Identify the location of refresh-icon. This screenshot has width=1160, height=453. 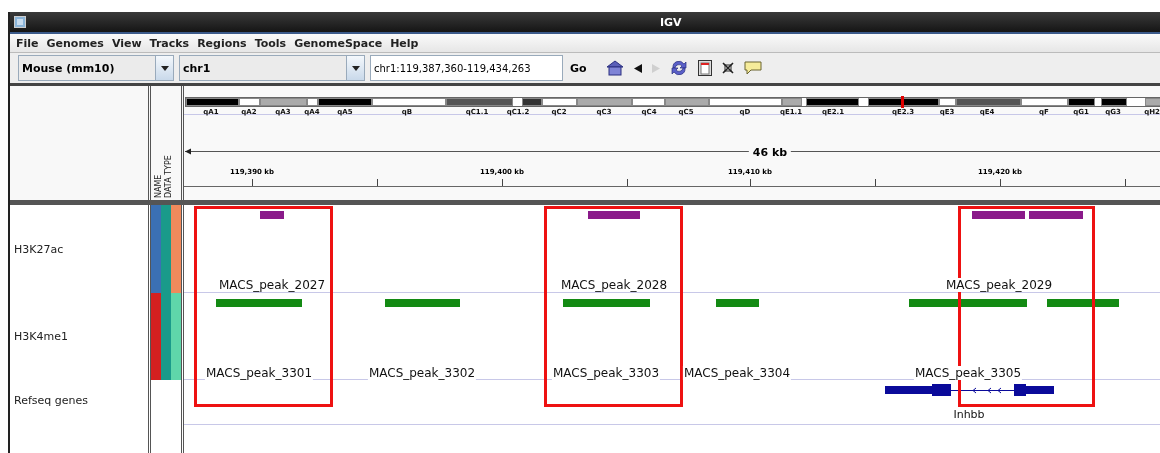
(678, 68).